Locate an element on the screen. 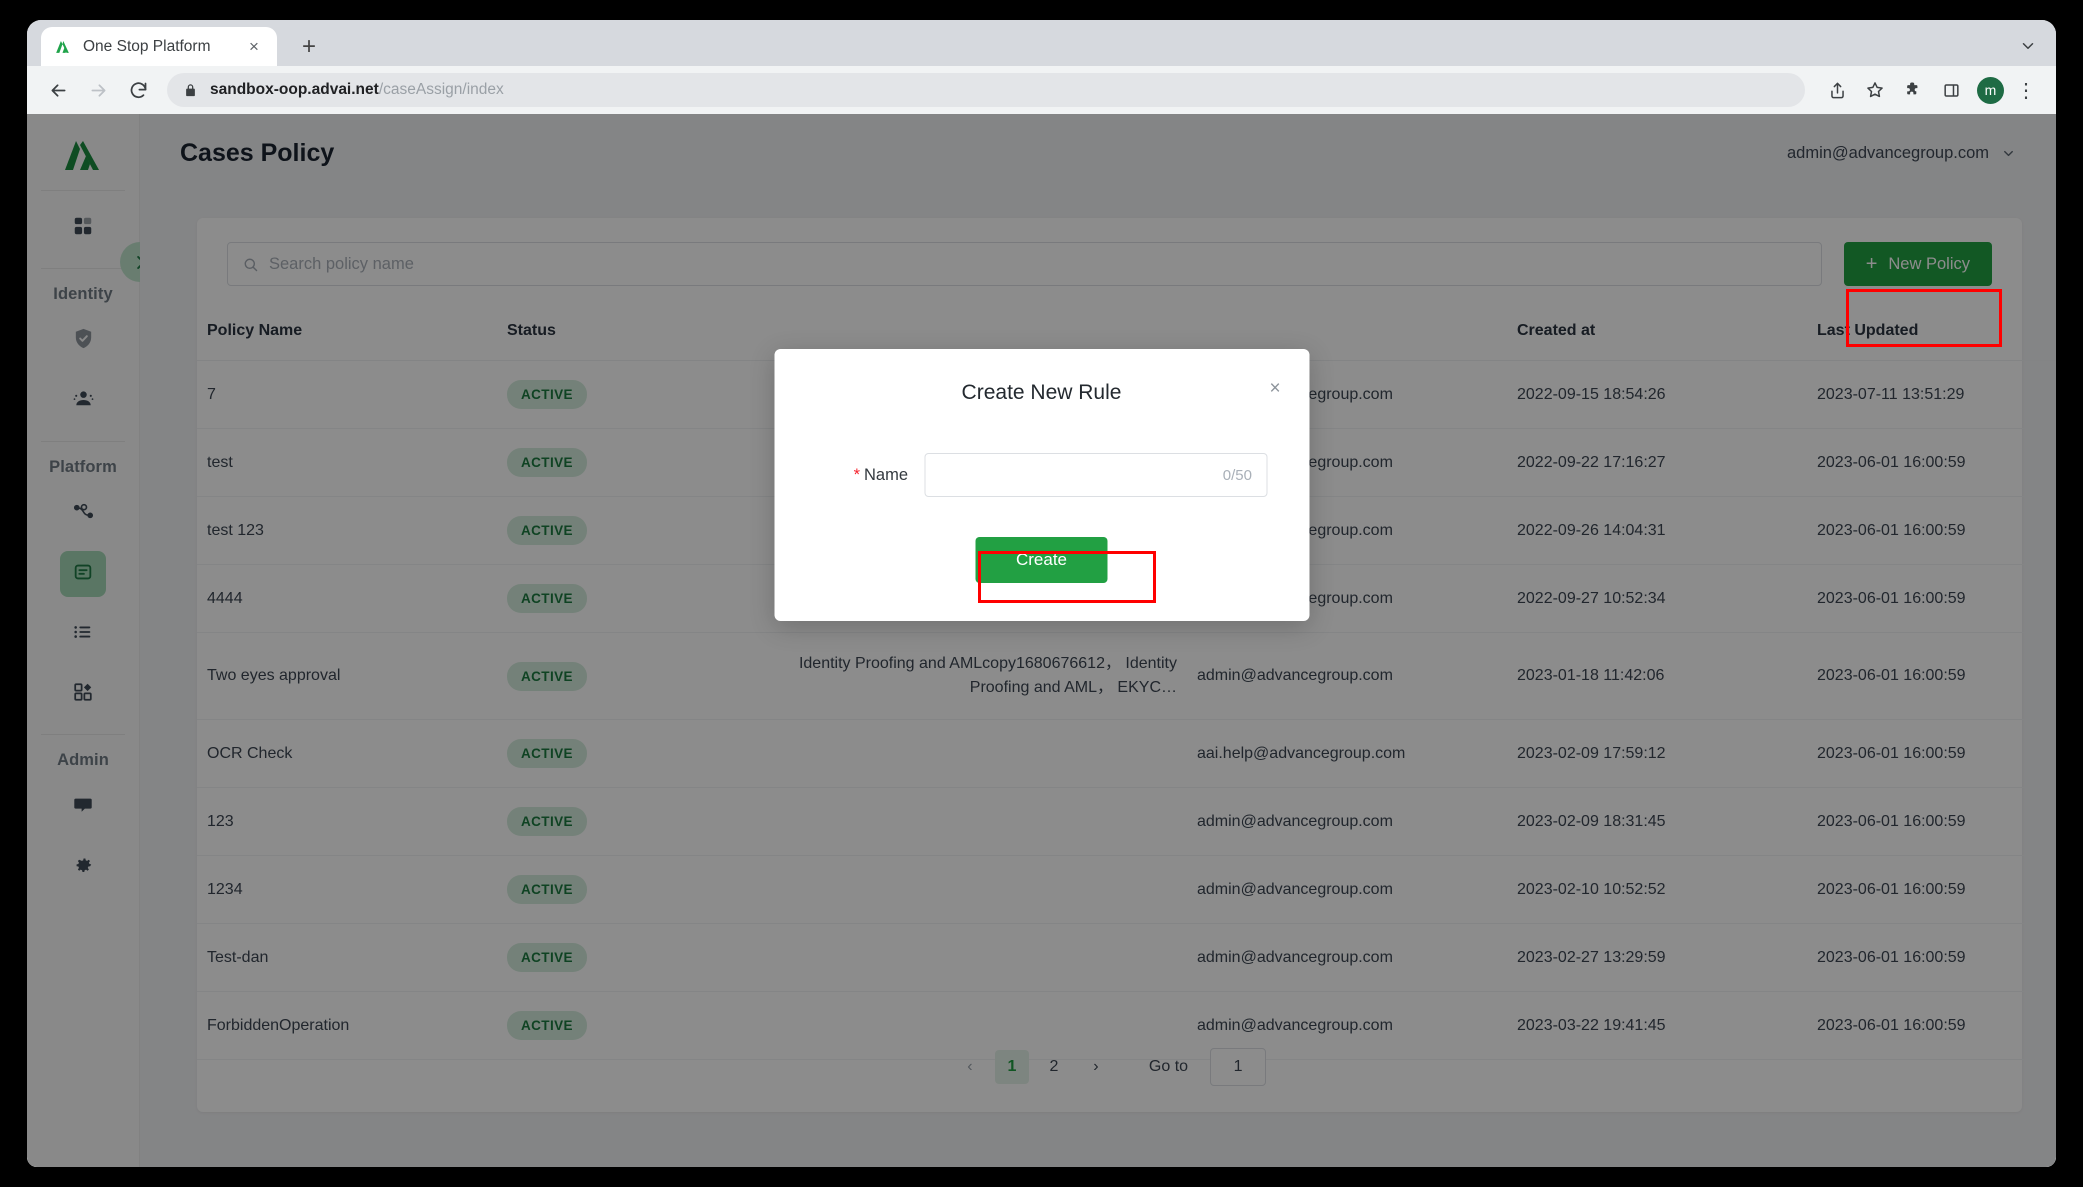 The height and width of the screenshot is (1187, 2083). forward-icon is located at coordinates (98, 90).